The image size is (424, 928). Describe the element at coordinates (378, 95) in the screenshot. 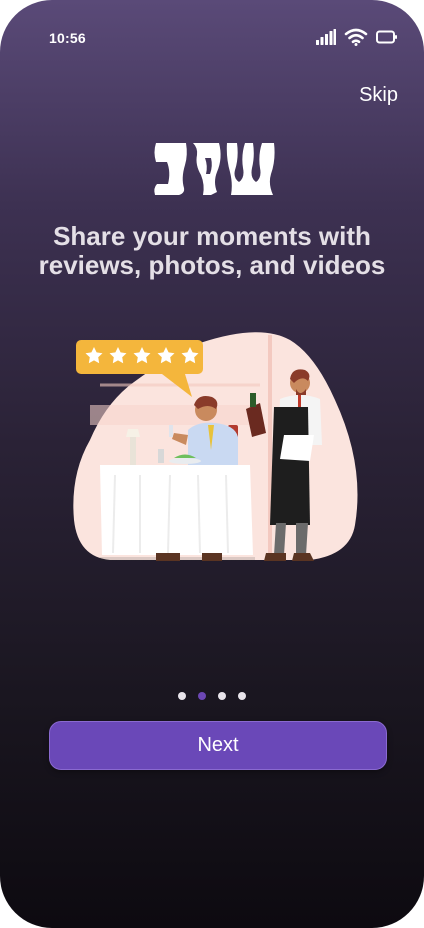

I see `skip-button: Skip` at that location.